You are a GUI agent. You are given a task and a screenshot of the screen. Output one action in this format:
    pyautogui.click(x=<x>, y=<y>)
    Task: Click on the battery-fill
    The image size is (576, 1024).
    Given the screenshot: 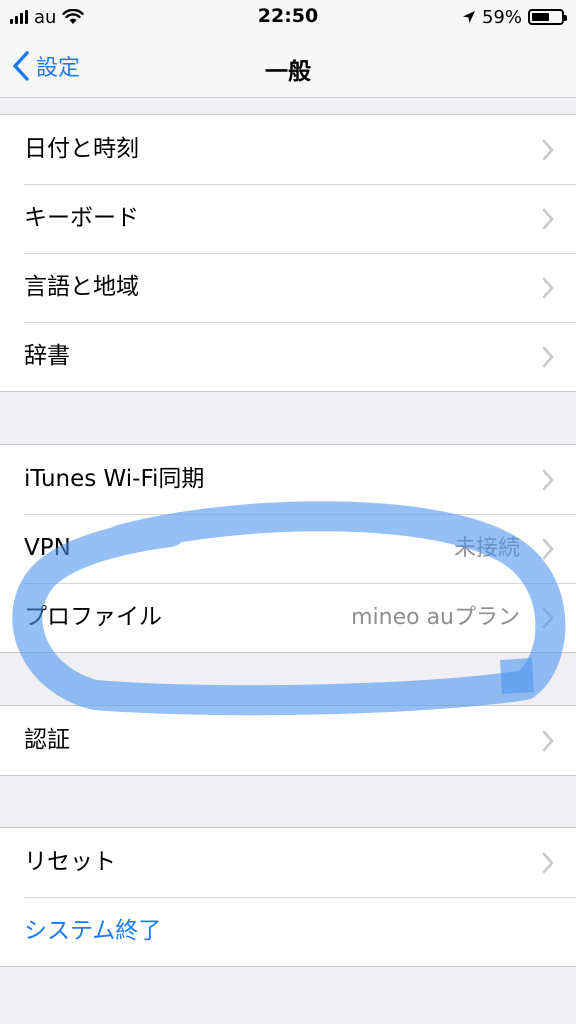 What is the action you would take?
    pyautogui.click(x=540, y=17)
    